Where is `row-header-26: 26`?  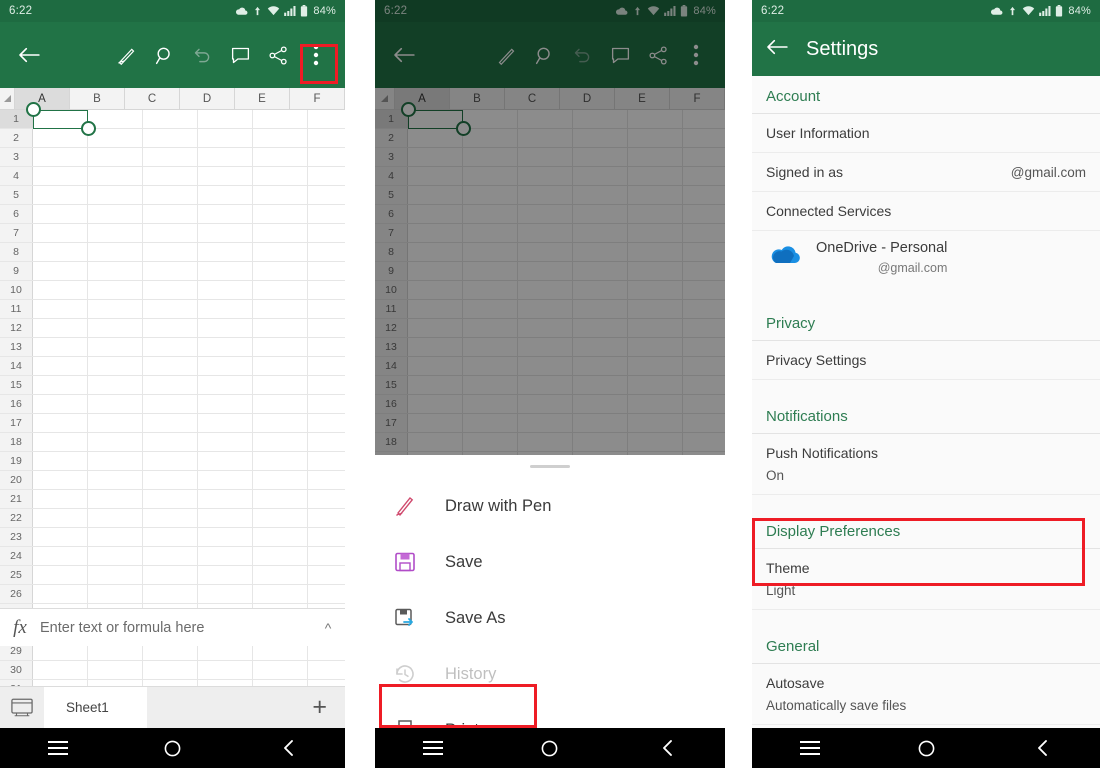
row-header-26: 26 is located at coordinates (16, 594).